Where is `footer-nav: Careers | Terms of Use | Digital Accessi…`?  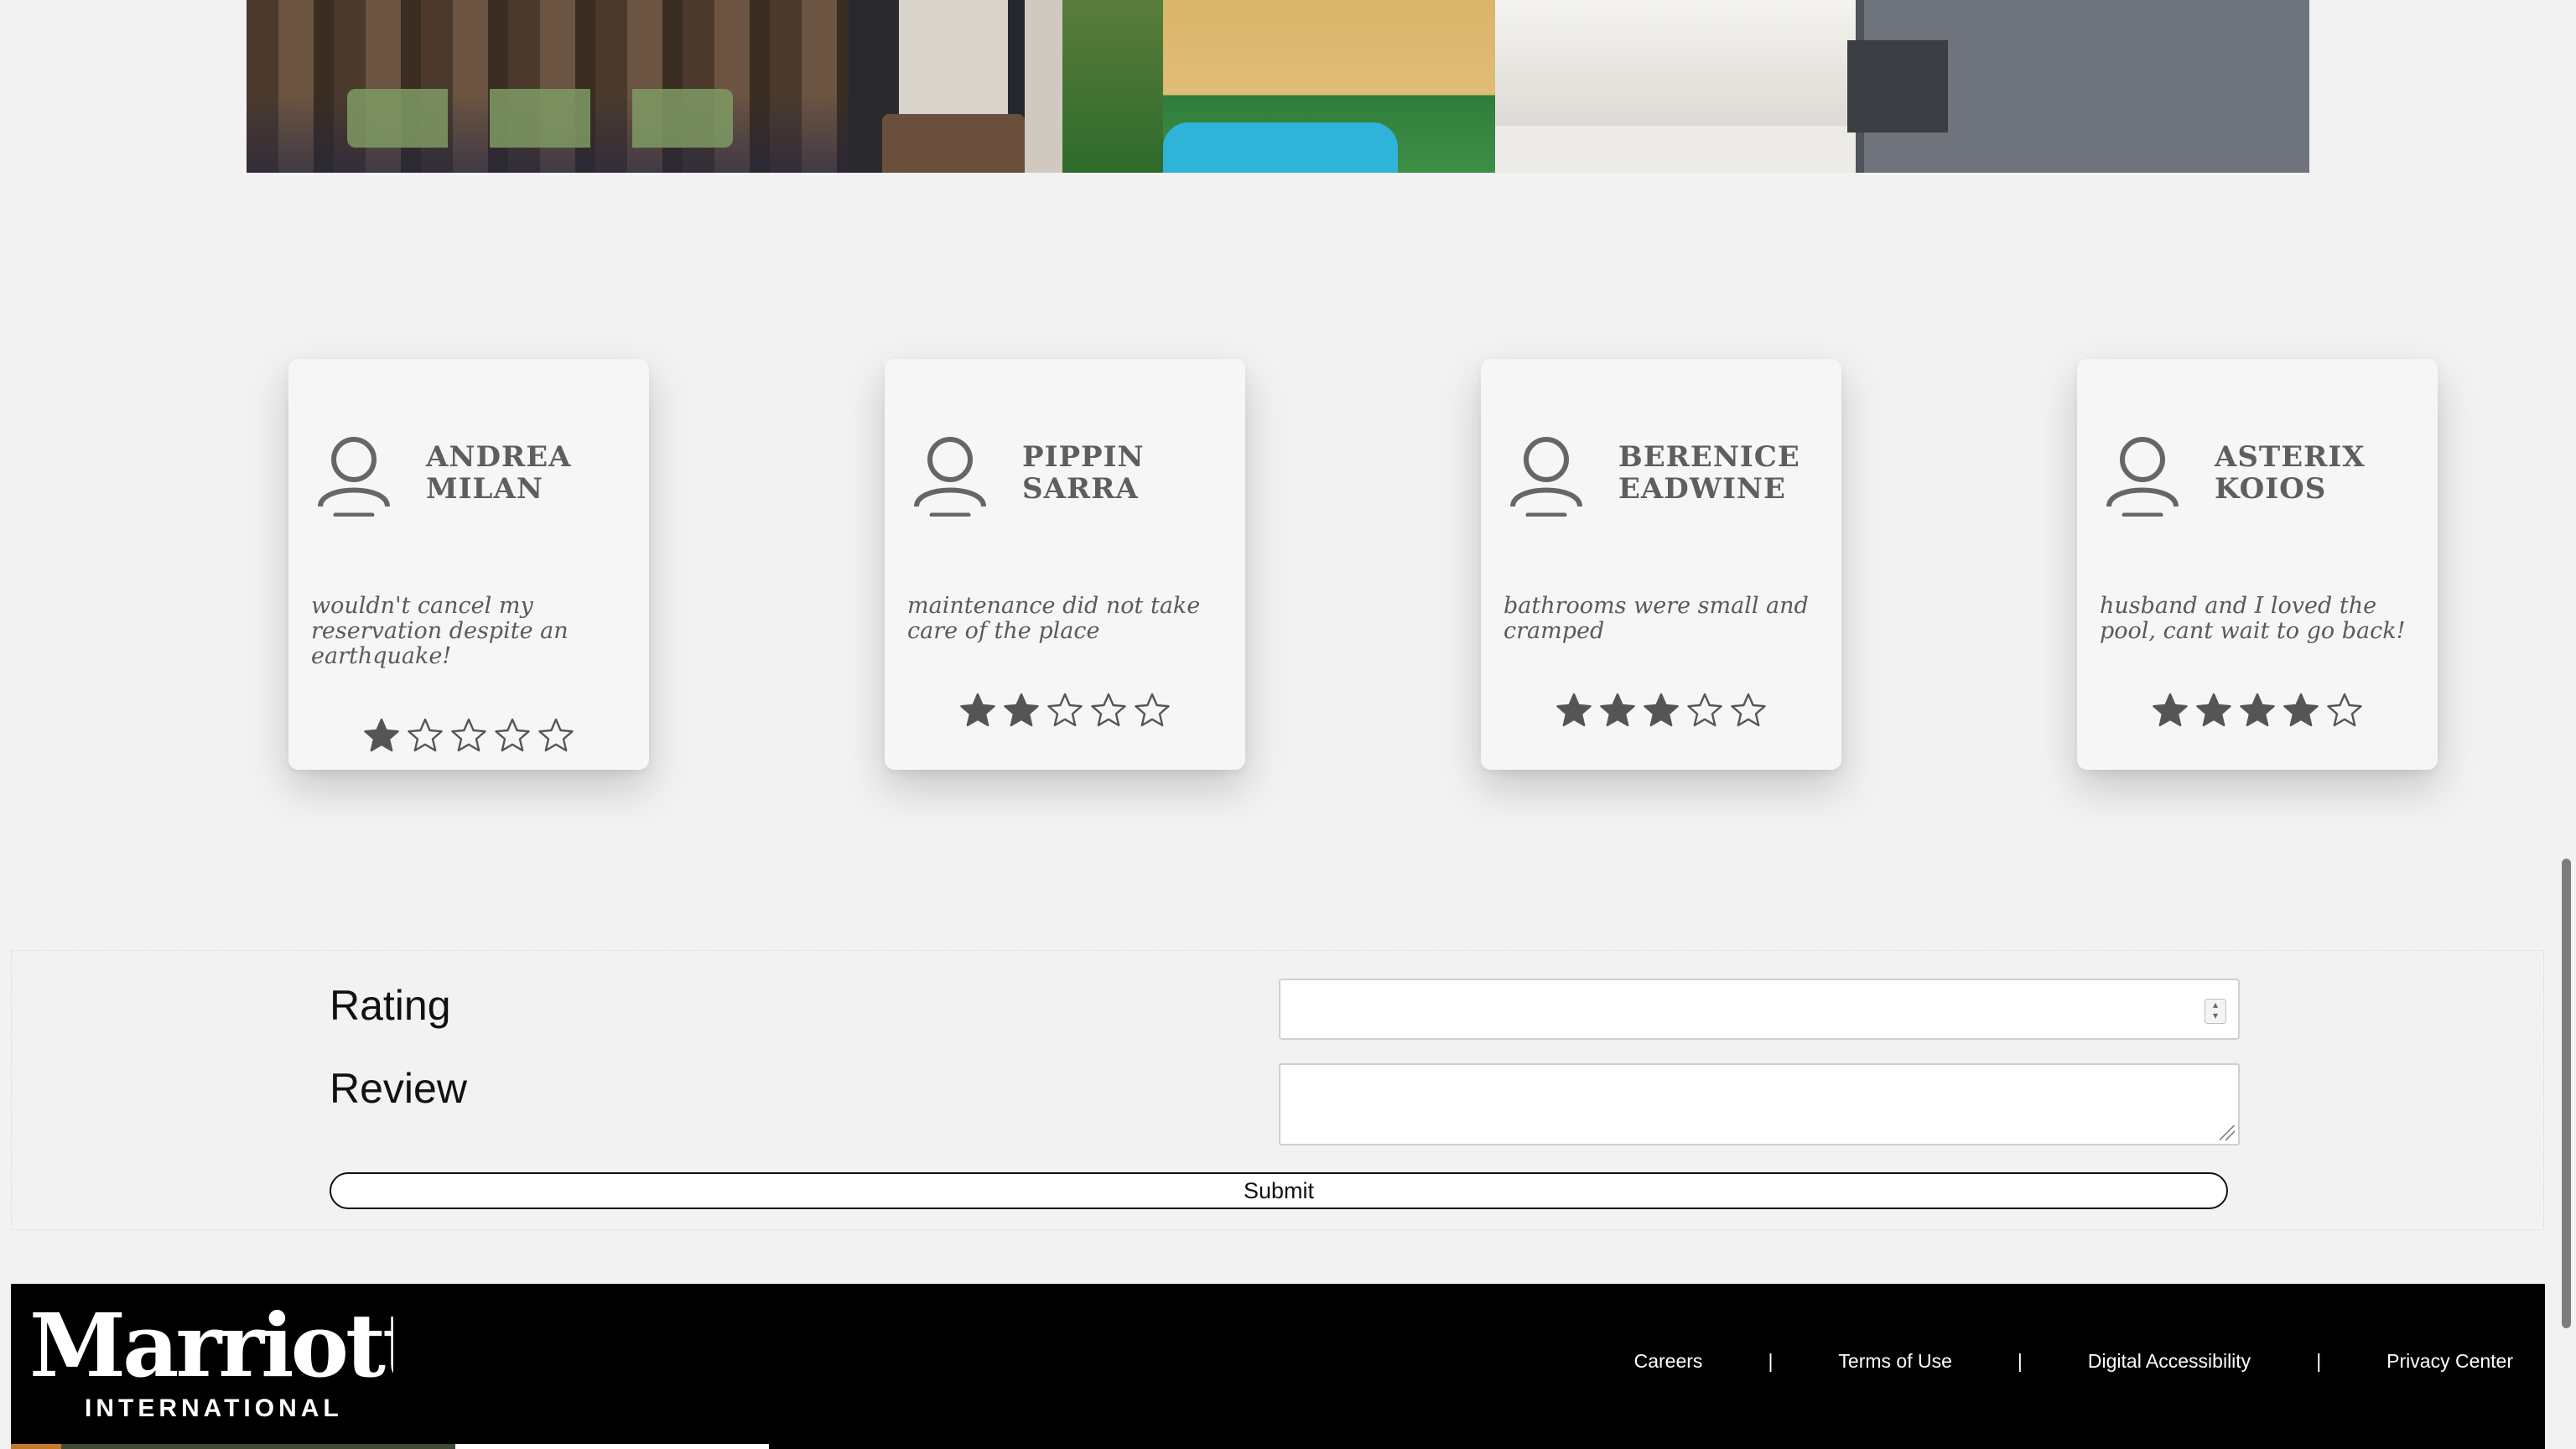 footer-nav: Careers | Terms of Use | Digital Accessi… is located at coordinates (2073, 1361).